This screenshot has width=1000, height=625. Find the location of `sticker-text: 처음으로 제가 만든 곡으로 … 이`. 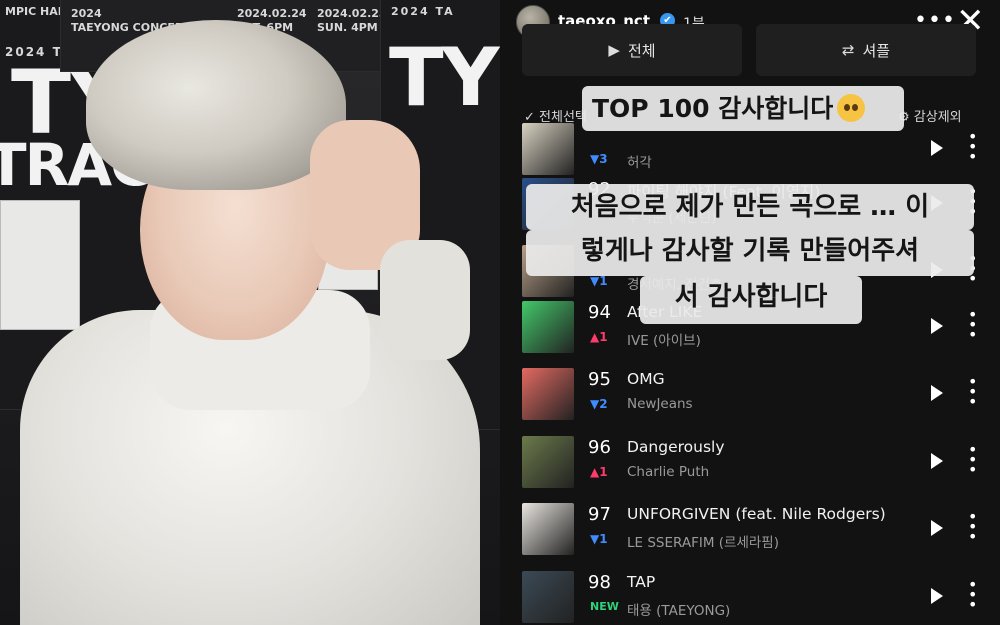

sticker-text: 처음으로 제가 만든 곡으로 … 이 is located at coordinates (750, 207).